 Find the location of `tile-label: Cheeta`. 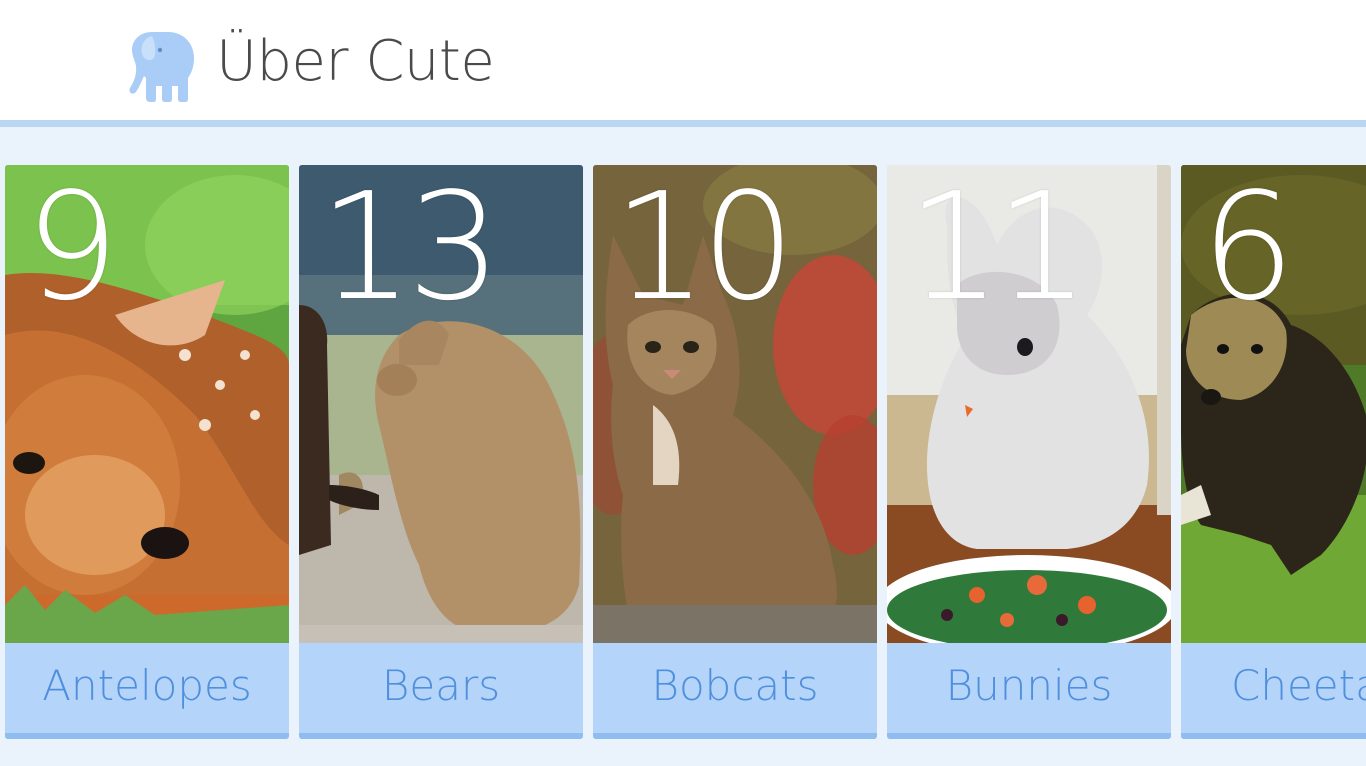

tile-label: Cheeta is located at coordinates (1298, 685).